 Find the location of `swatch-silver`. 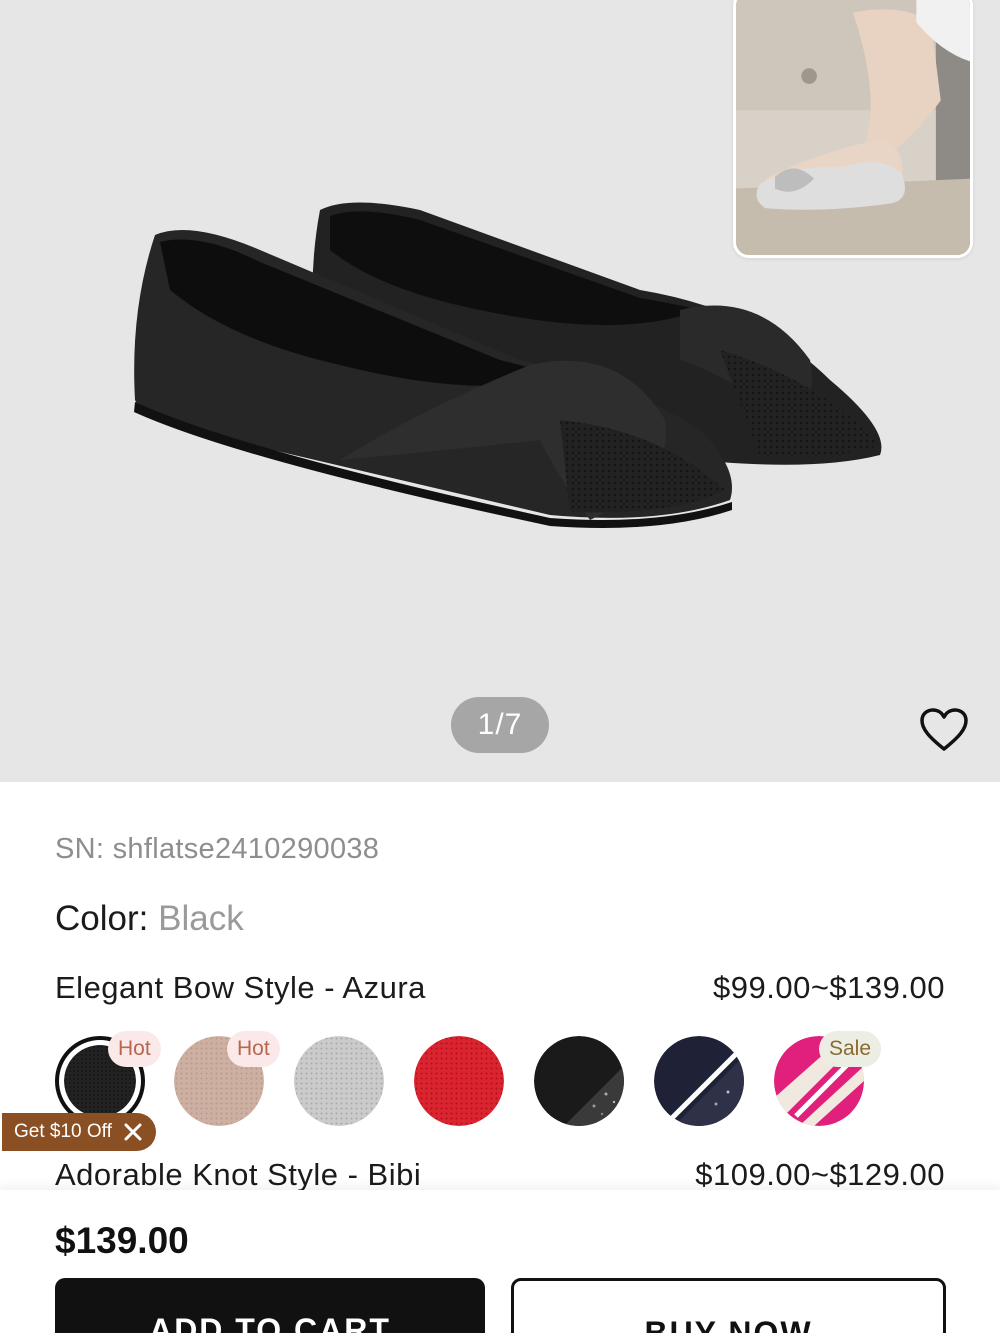

swatch-silver is located at coordinates (339, 1081).